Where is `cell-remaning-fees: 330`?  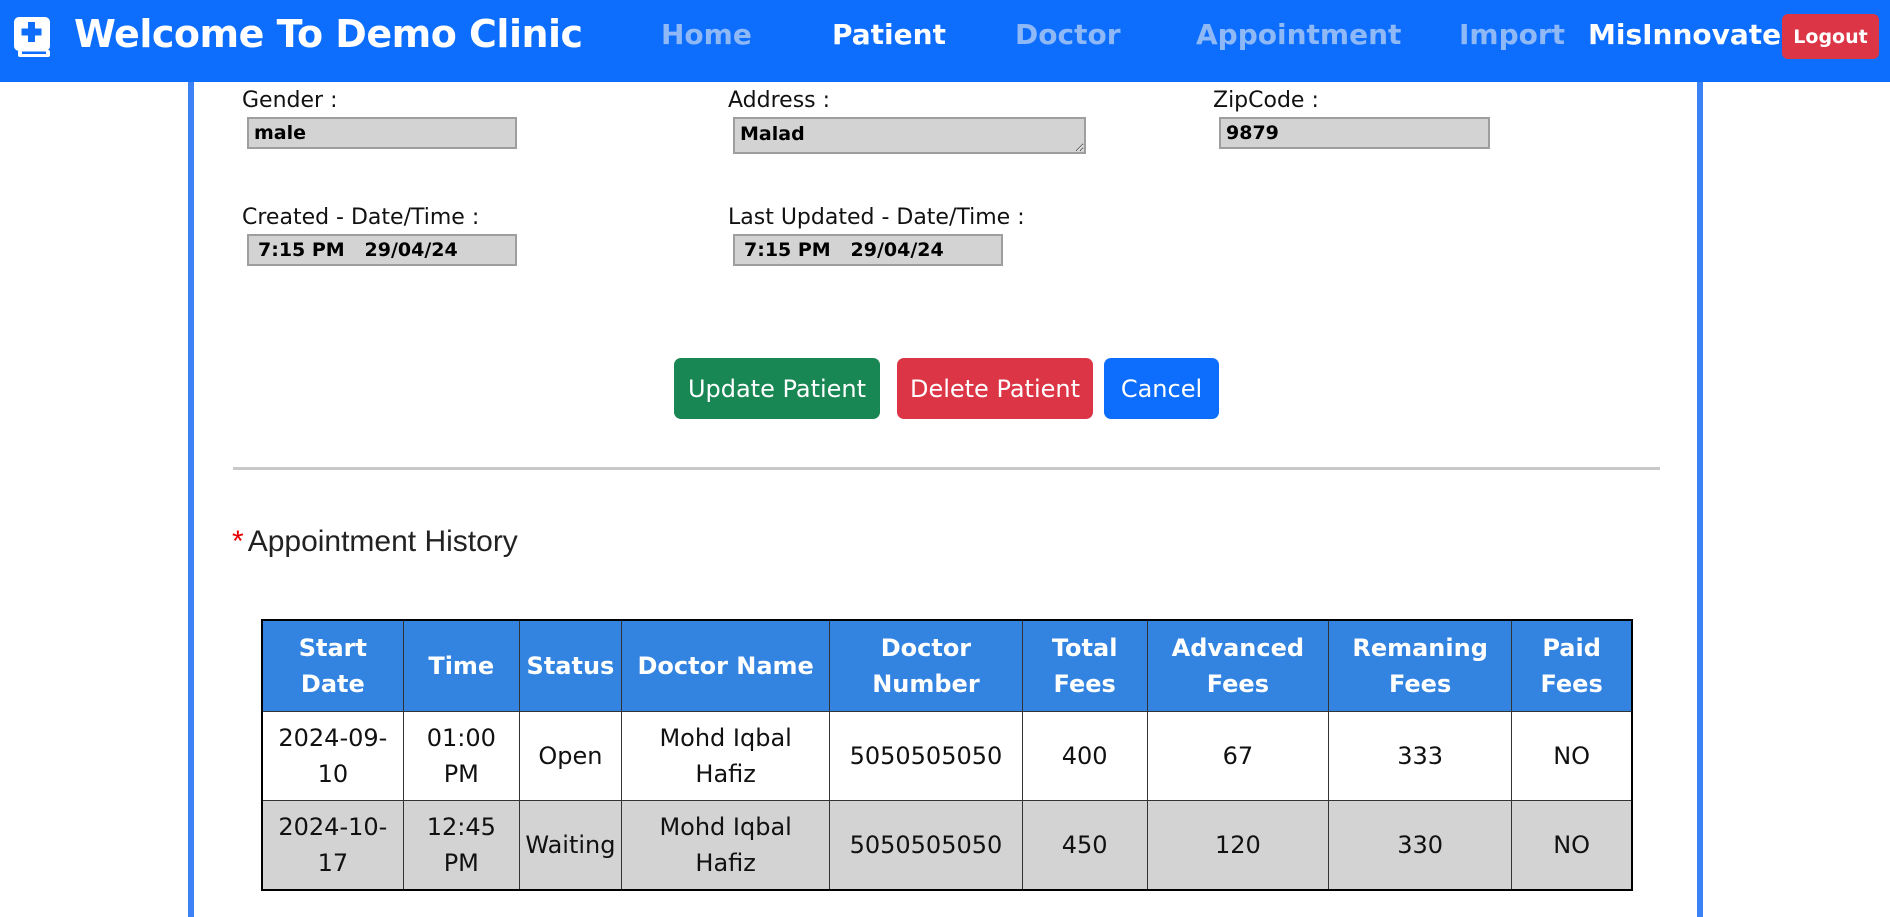 cell-remaning-fees: 330 is located at coordinates (1420, 845).